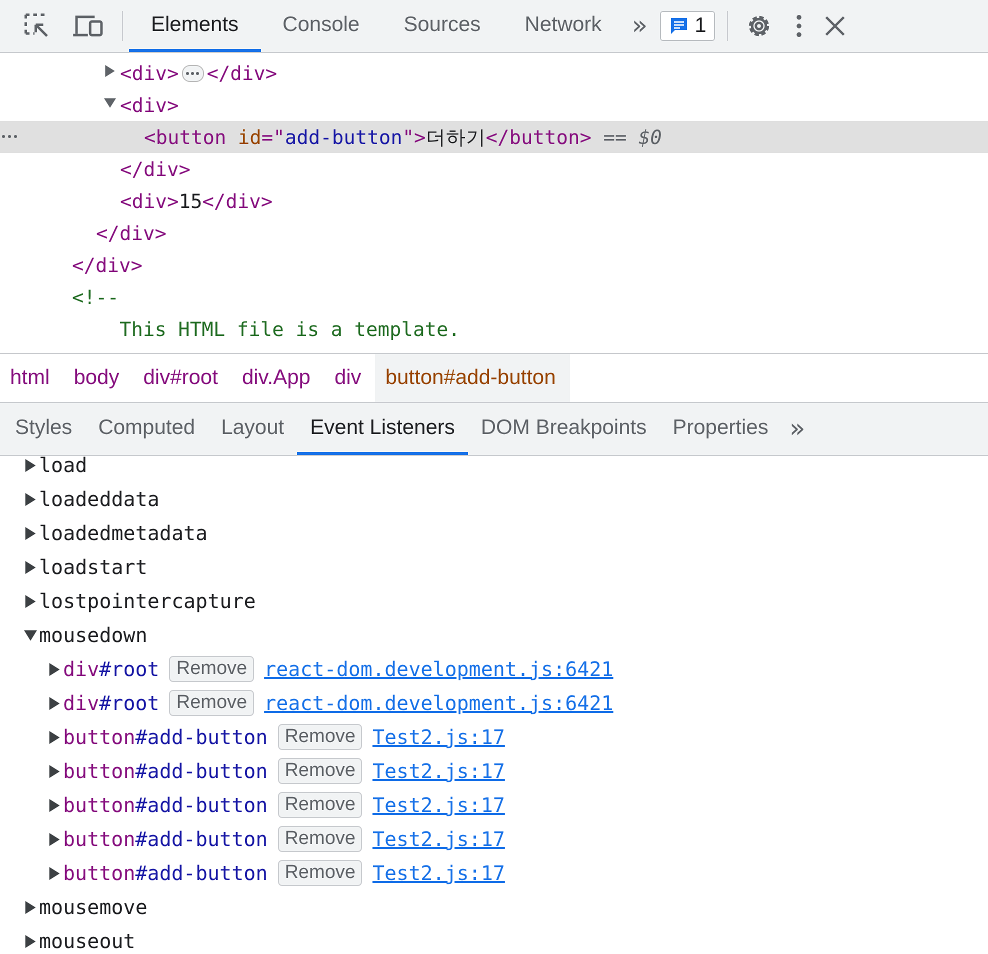 The image size is (988, 954). Describe the element at coordinates (185, 137) in the screenshot. I see `tag-name: <button` at that location.